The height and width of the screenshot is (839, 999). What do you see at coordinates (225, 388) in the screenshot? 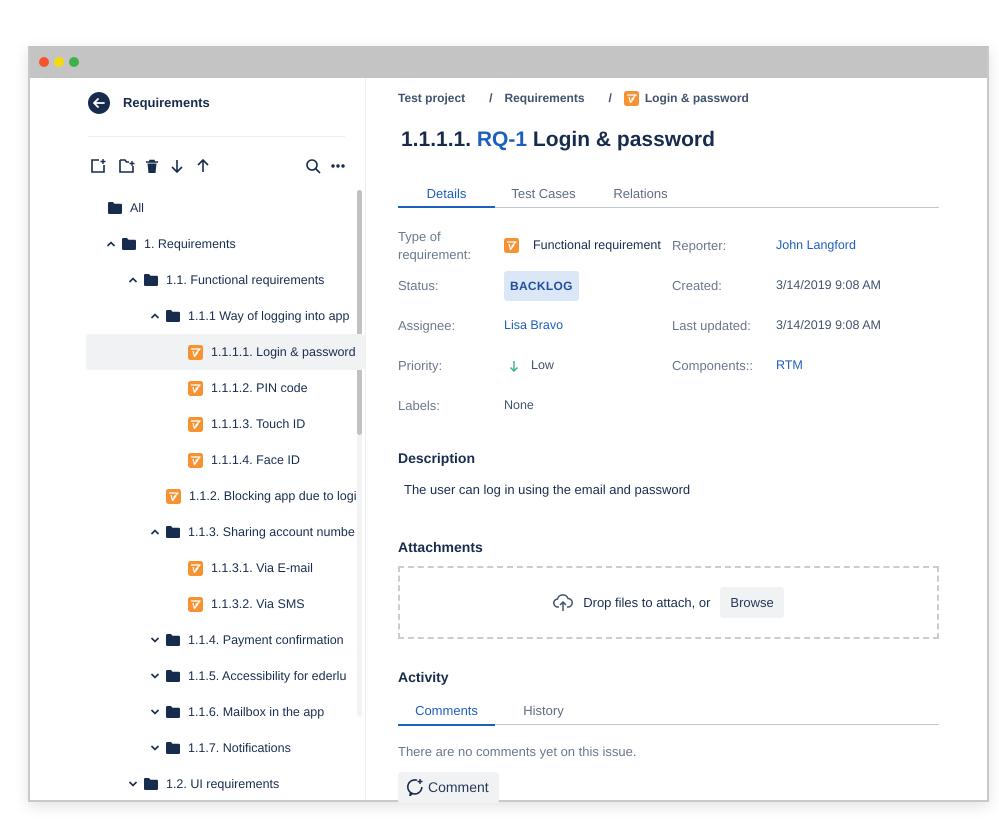
I see `tree-item: 1.1.1.2. PIN code` at bounding box center [225, 388].